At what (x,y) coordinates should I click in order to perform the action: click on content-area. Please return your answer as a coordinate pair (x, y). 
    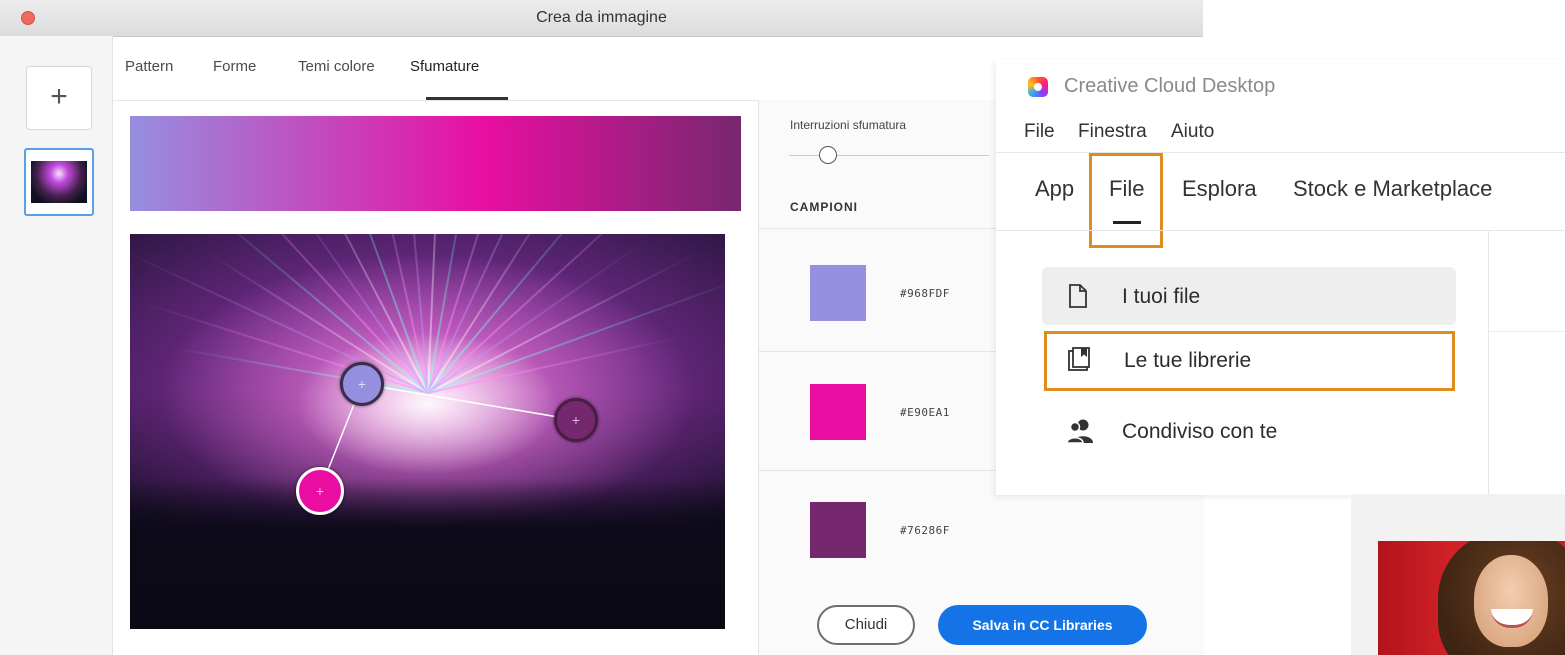
    Looking at the image, I should click on (1527, 281).